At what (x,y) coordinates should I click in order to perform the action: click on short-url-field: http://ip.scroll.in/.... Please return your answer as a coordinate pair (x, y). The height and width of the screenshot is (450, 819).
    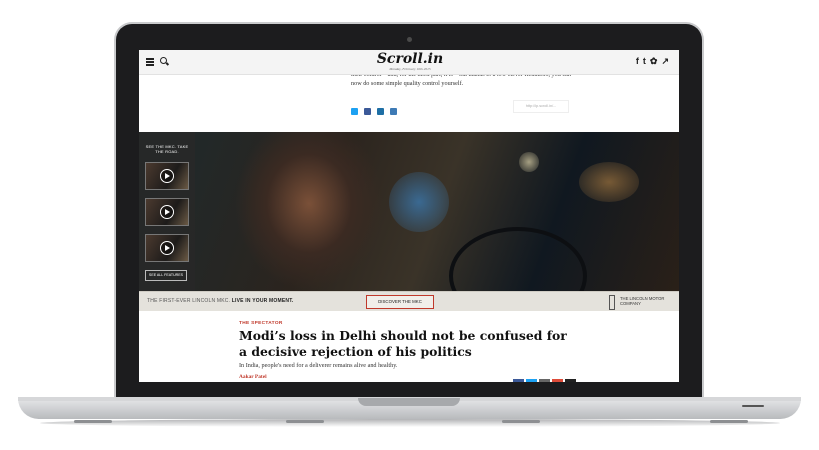
    Looking at the image, I should click on (541, 106).